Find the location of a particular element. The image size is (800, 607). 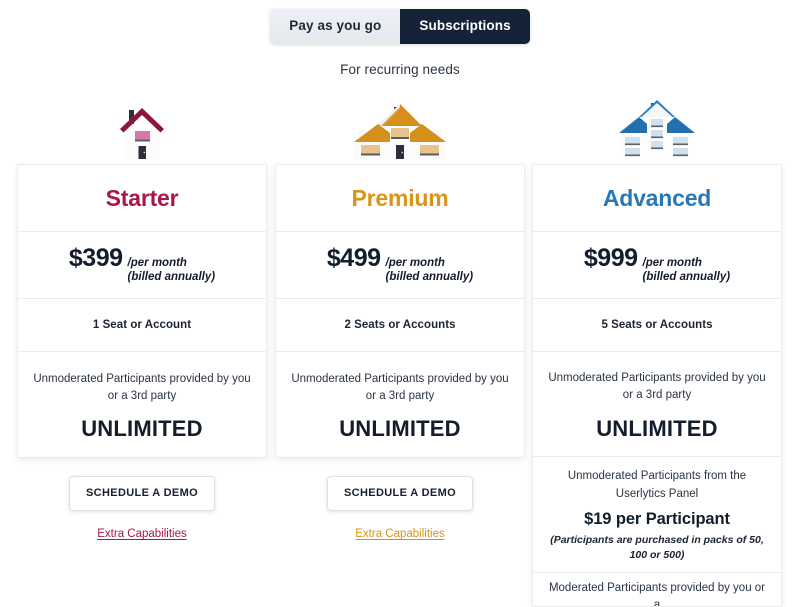

plan-seats-row: 2 Seats or Accounts is located at coordinates (400, 325).